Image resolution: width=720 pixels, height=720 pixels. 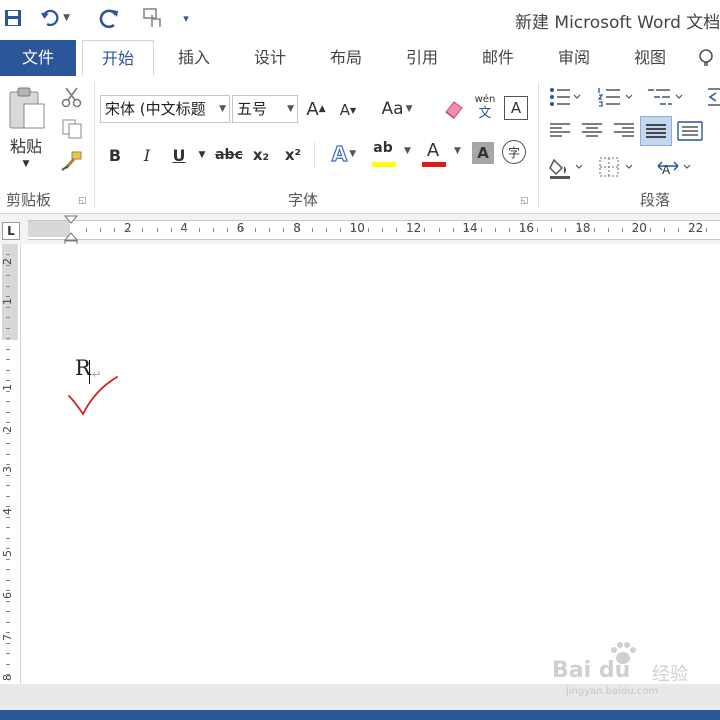 I want to click on tab-mailings: 邮件, so click(x=498, y=58).